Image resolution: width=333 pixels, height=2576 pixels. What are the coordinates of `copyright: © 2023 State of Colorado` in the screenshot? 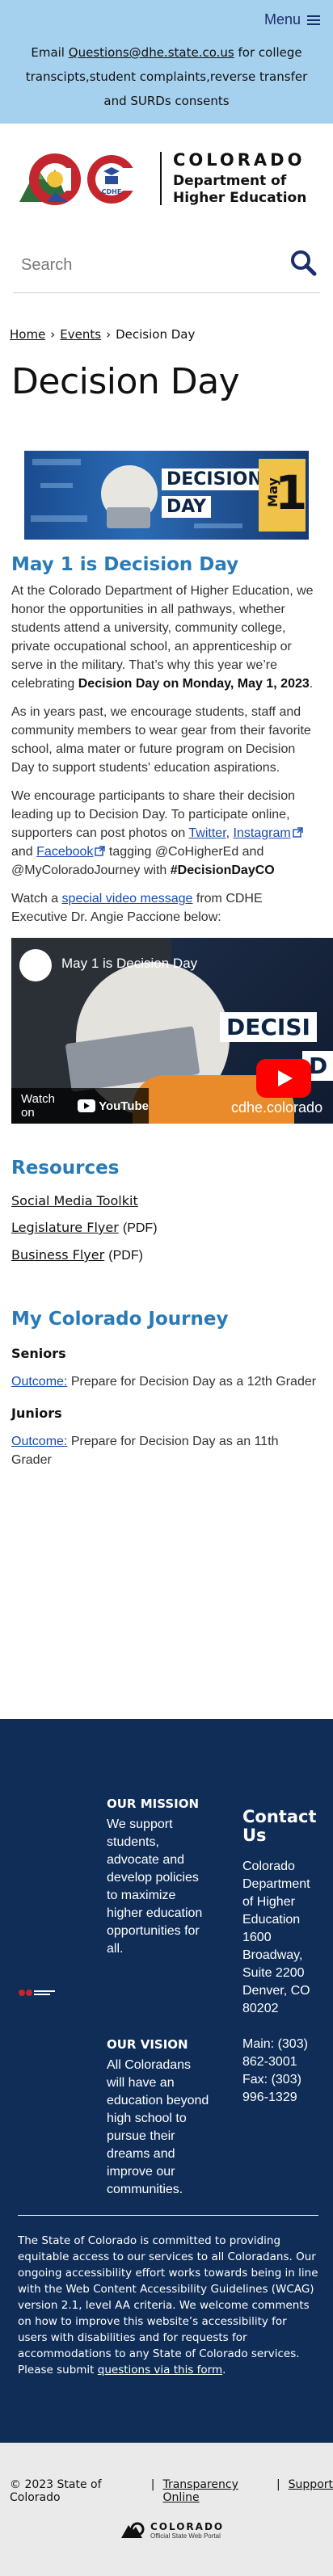 It's located at (56, 2491).